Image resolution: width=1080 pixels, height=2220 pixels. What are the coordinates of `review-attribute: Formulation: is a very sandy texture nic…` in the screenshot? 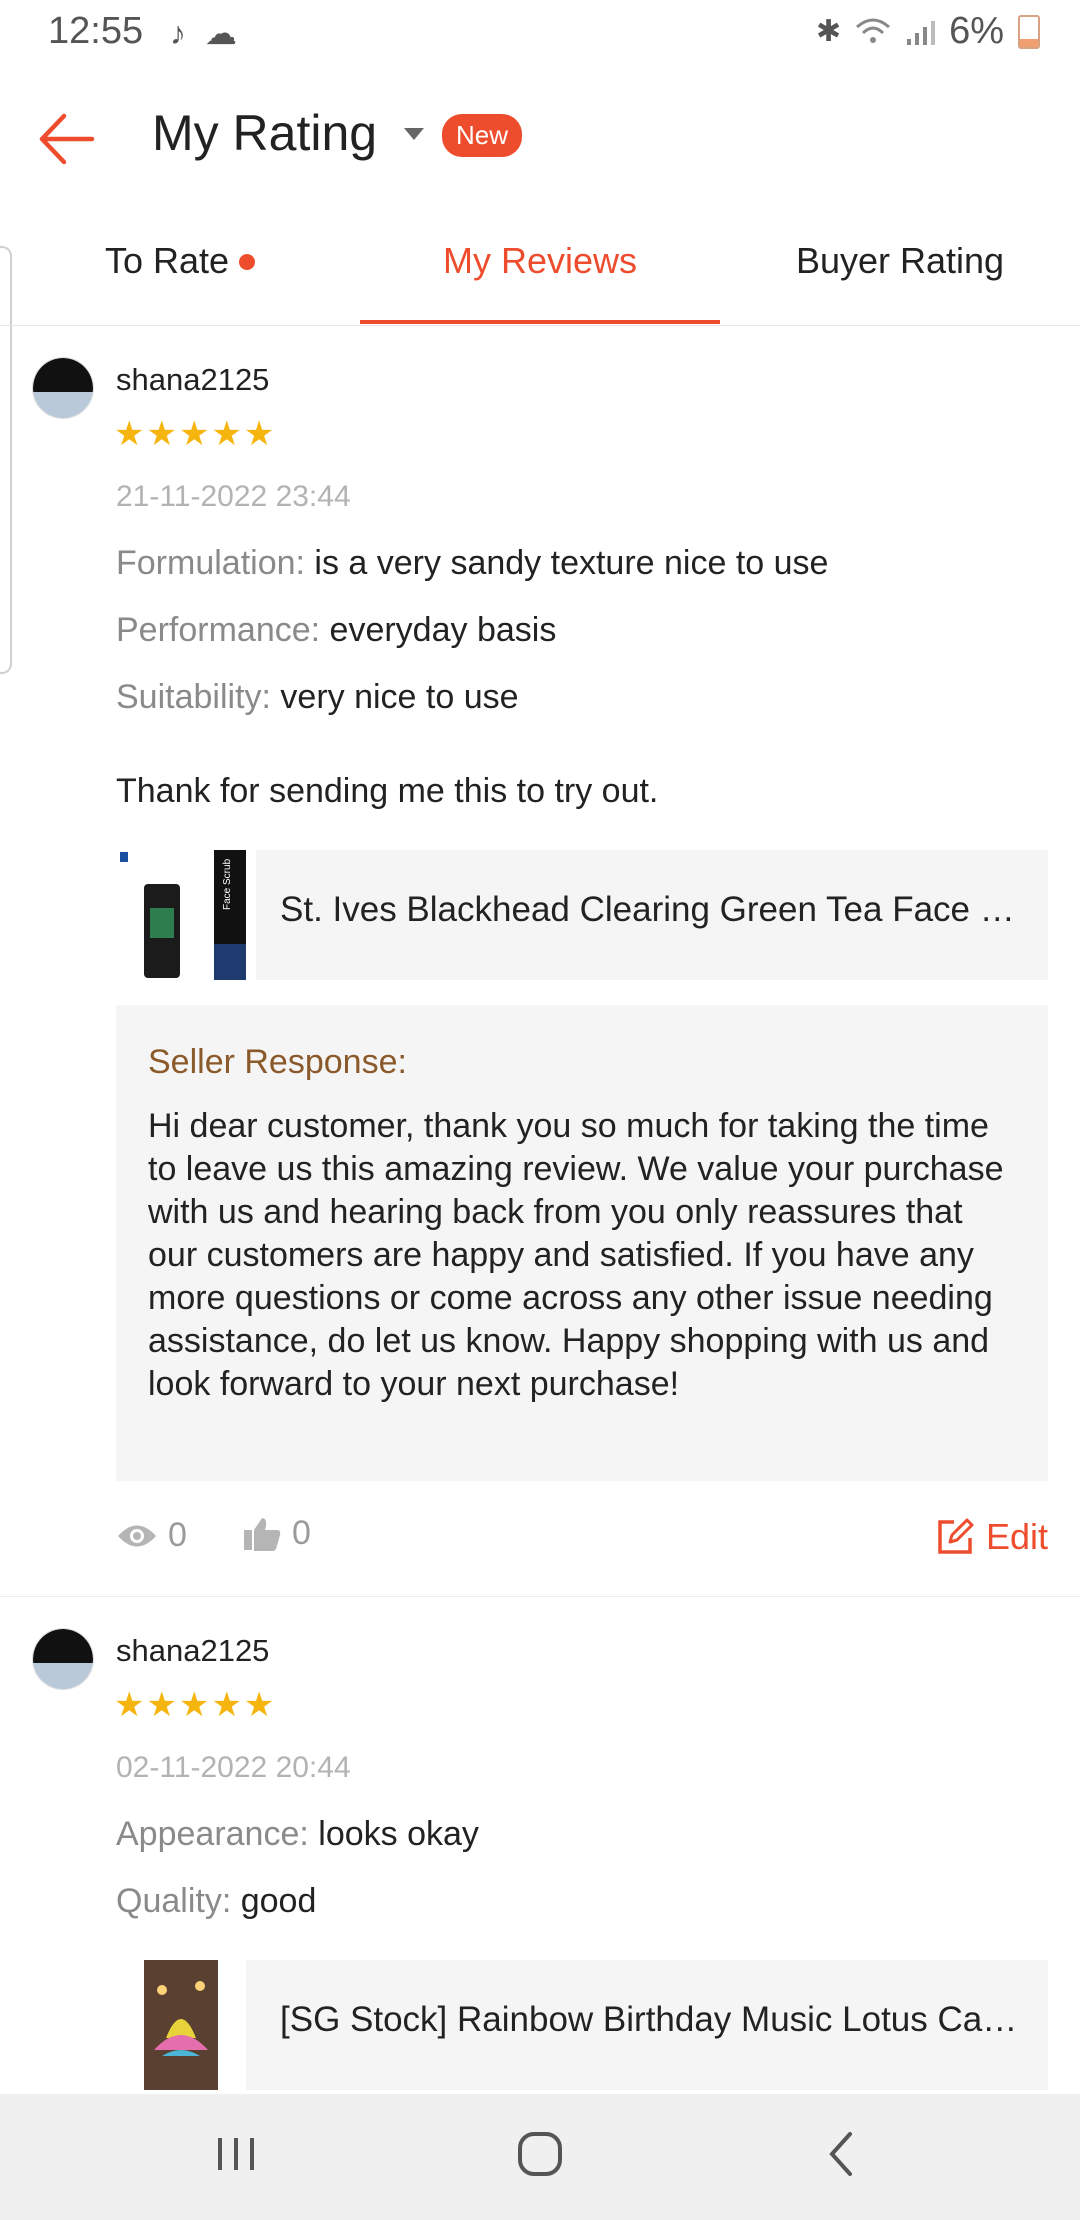 It's located at (472, 563).